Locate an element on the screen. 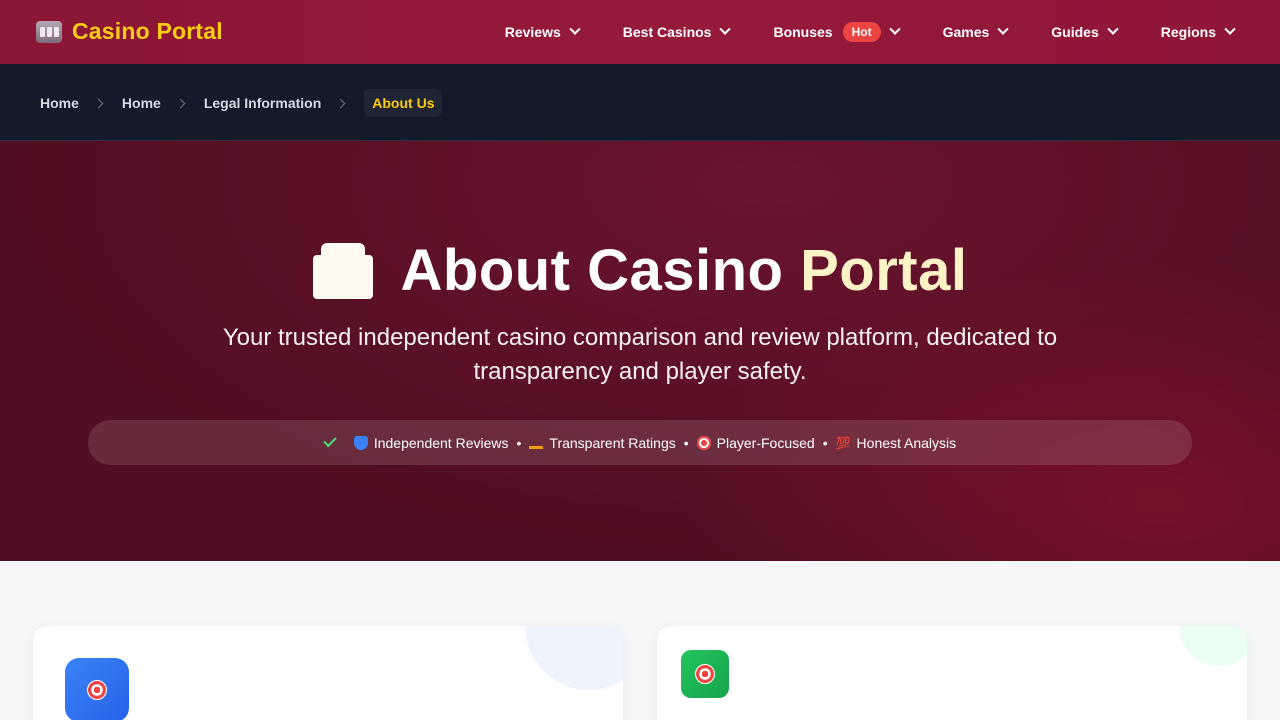 The height and width of the screenshot is (720, 1280). breadcrumb: Home Home Legal Information About Us is located at coordinates (241, 103).